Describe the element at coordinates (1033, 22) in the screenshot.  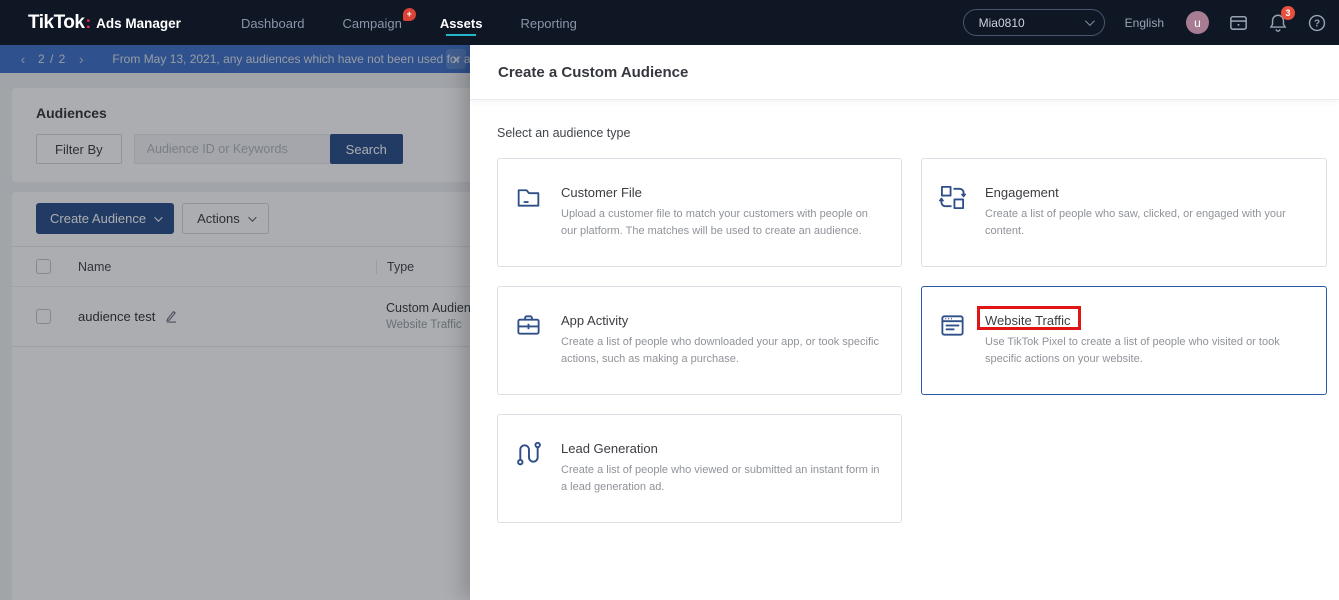
I see `account-selector: Mia0810` at that location.